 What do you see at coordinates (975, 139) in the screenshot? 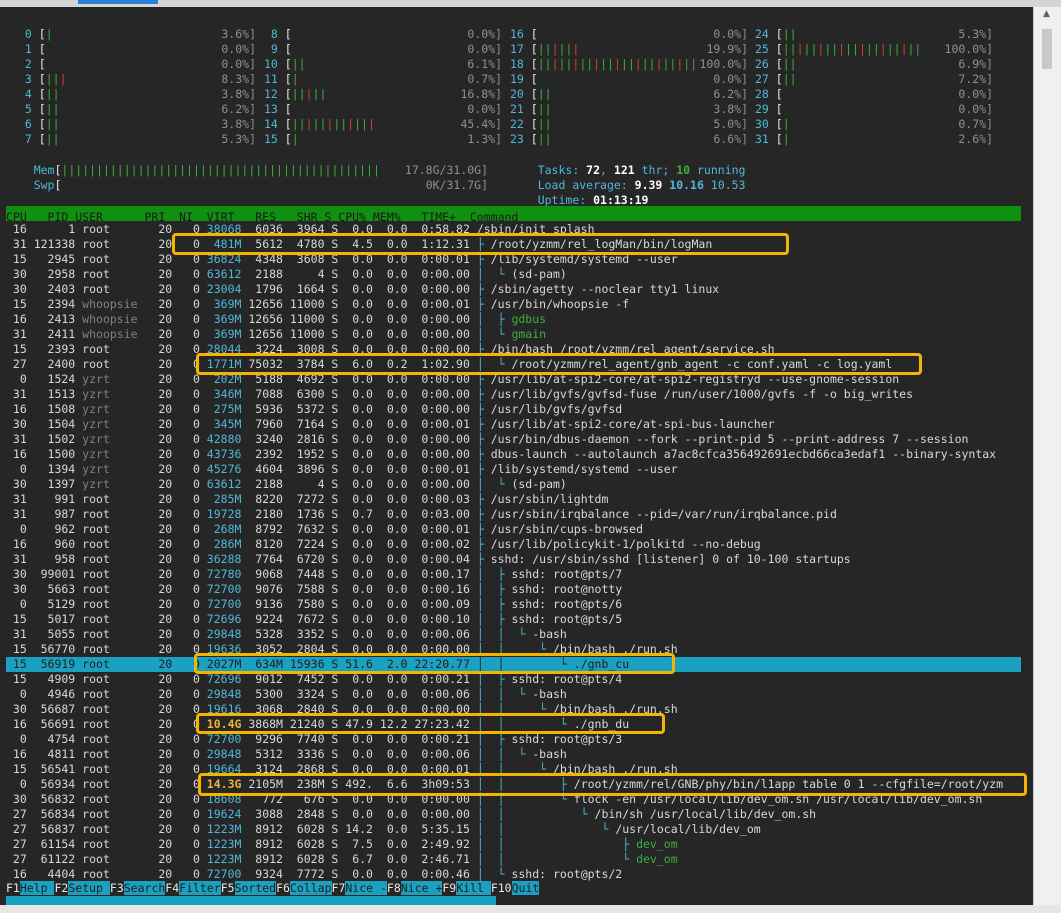
I see `cpu-meter-percent: 2.6%]` at bounding box center [975, 139].